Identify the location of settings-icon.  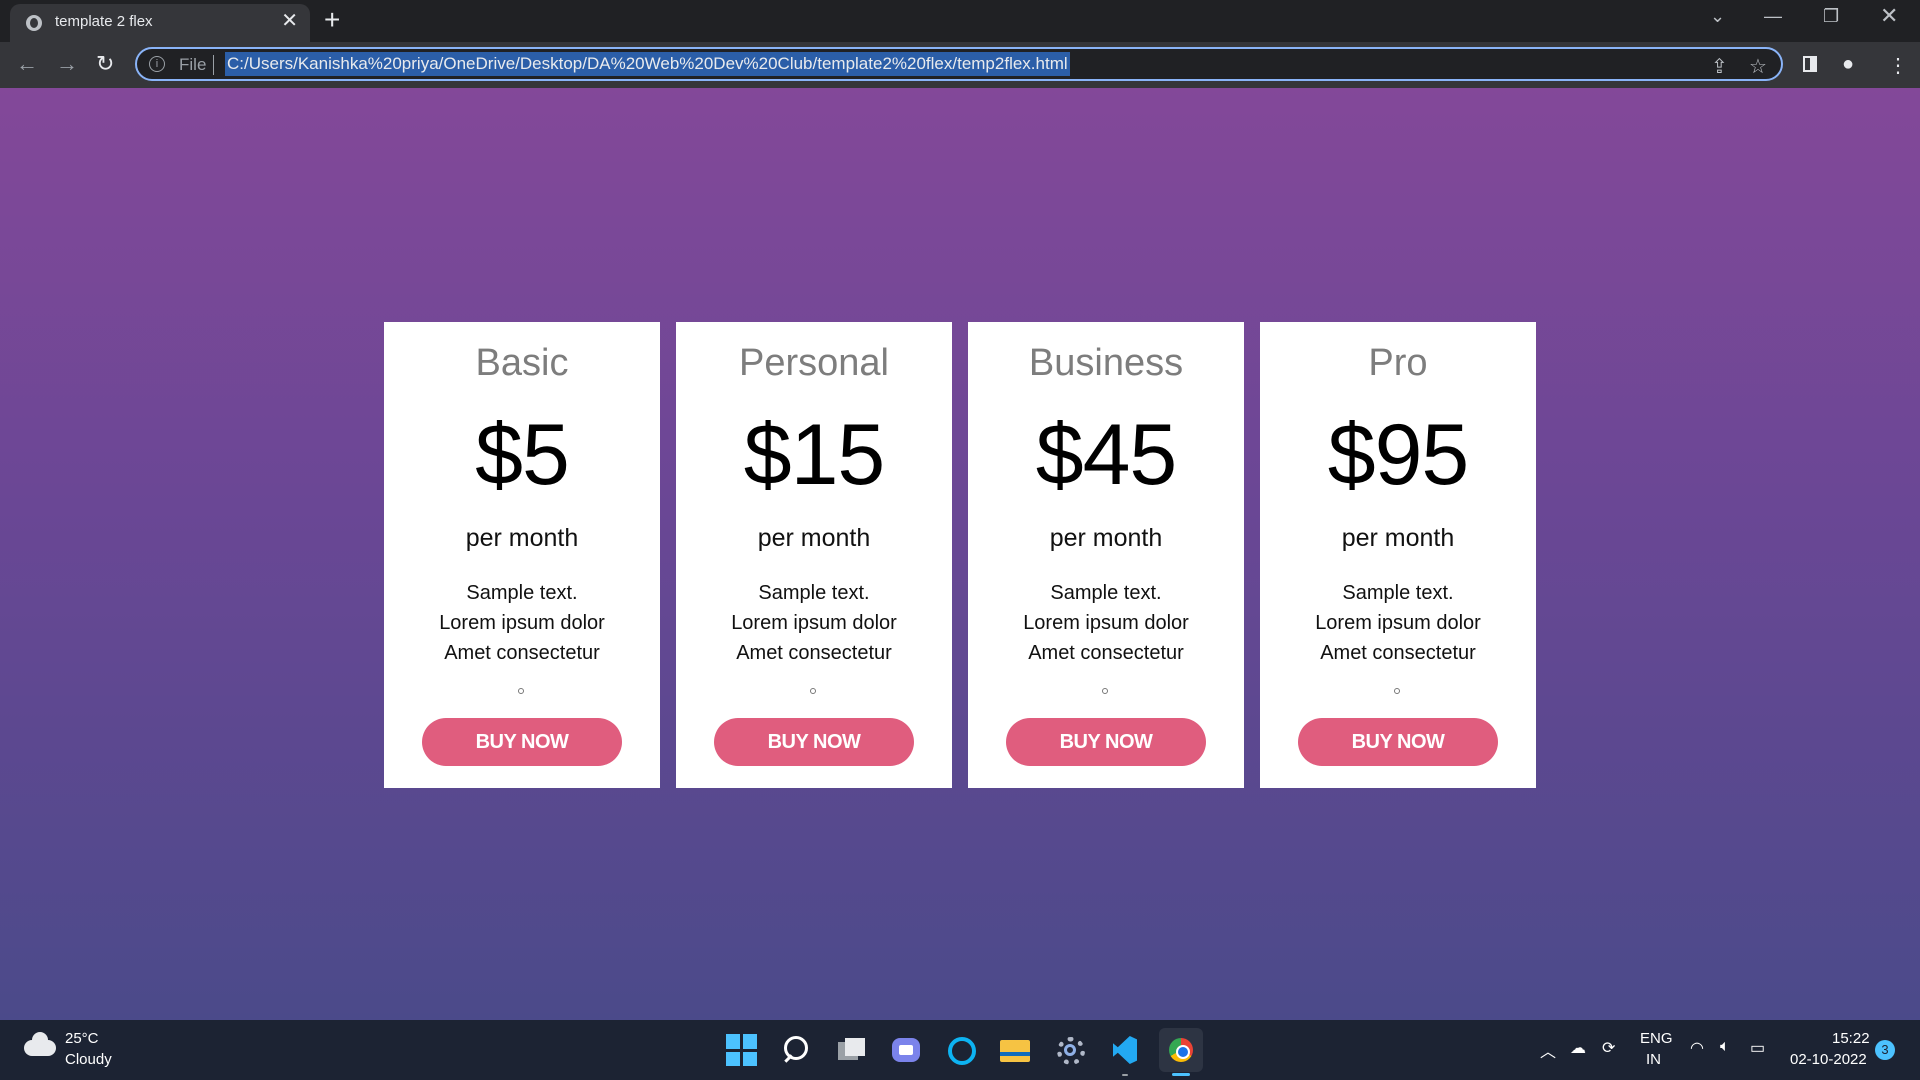
(1070, 1050).